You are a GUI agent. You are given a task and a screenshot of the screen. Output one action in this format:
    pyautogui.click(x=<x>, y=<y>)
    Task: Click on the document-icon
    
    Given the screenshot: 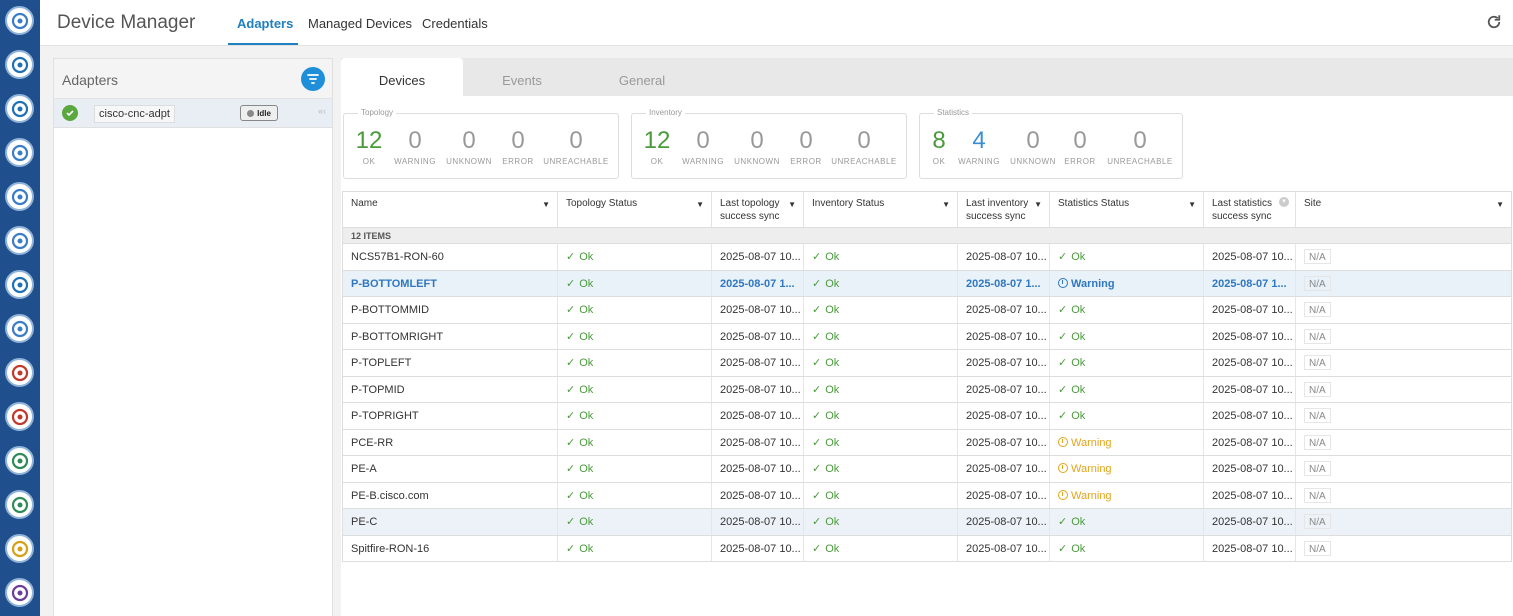 What is the action you would take?
    pyautogui.click(x=19, y=460)
    